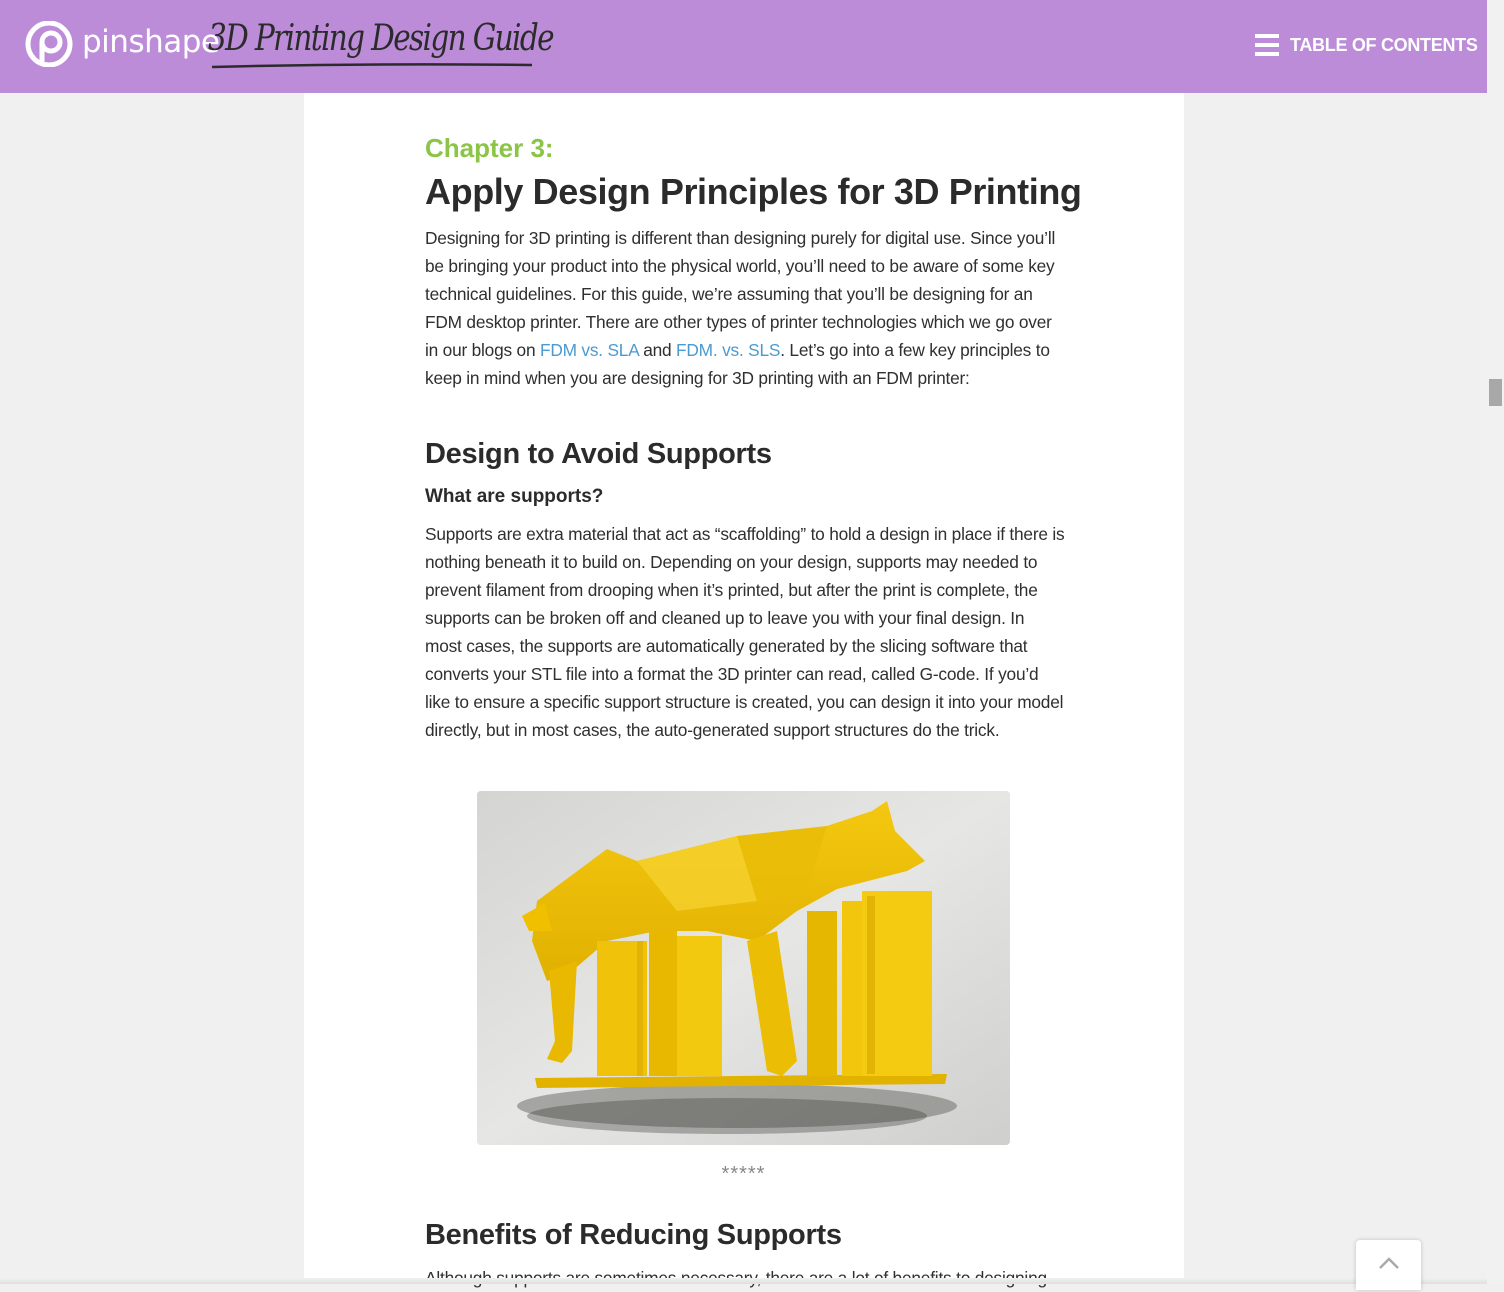  I want to click on guide-title-underline, so click(372, 66).